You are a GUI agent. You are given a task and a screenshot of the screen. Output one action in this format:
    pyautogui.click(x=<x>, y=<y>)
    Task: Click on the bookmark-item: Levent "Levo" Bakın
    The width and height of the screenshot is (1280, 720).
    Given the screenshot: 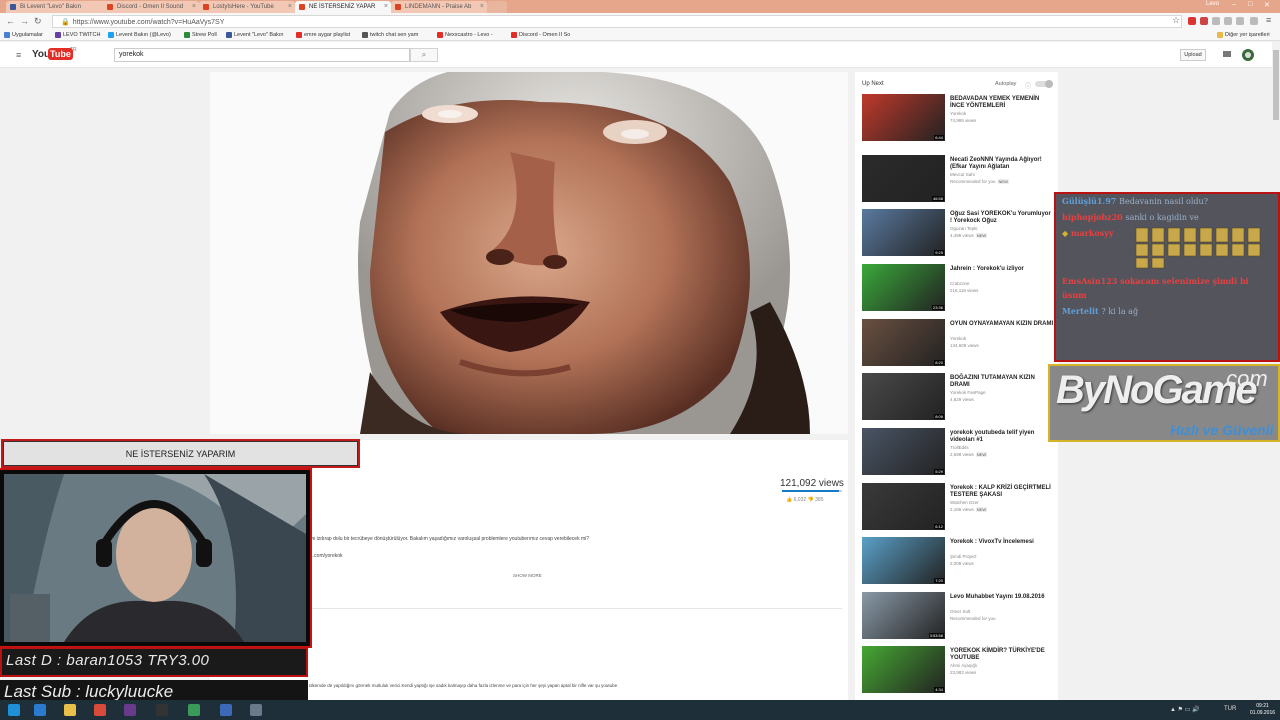 What is the action you would take?
    pyautogui.click(x=254, y=35)
    